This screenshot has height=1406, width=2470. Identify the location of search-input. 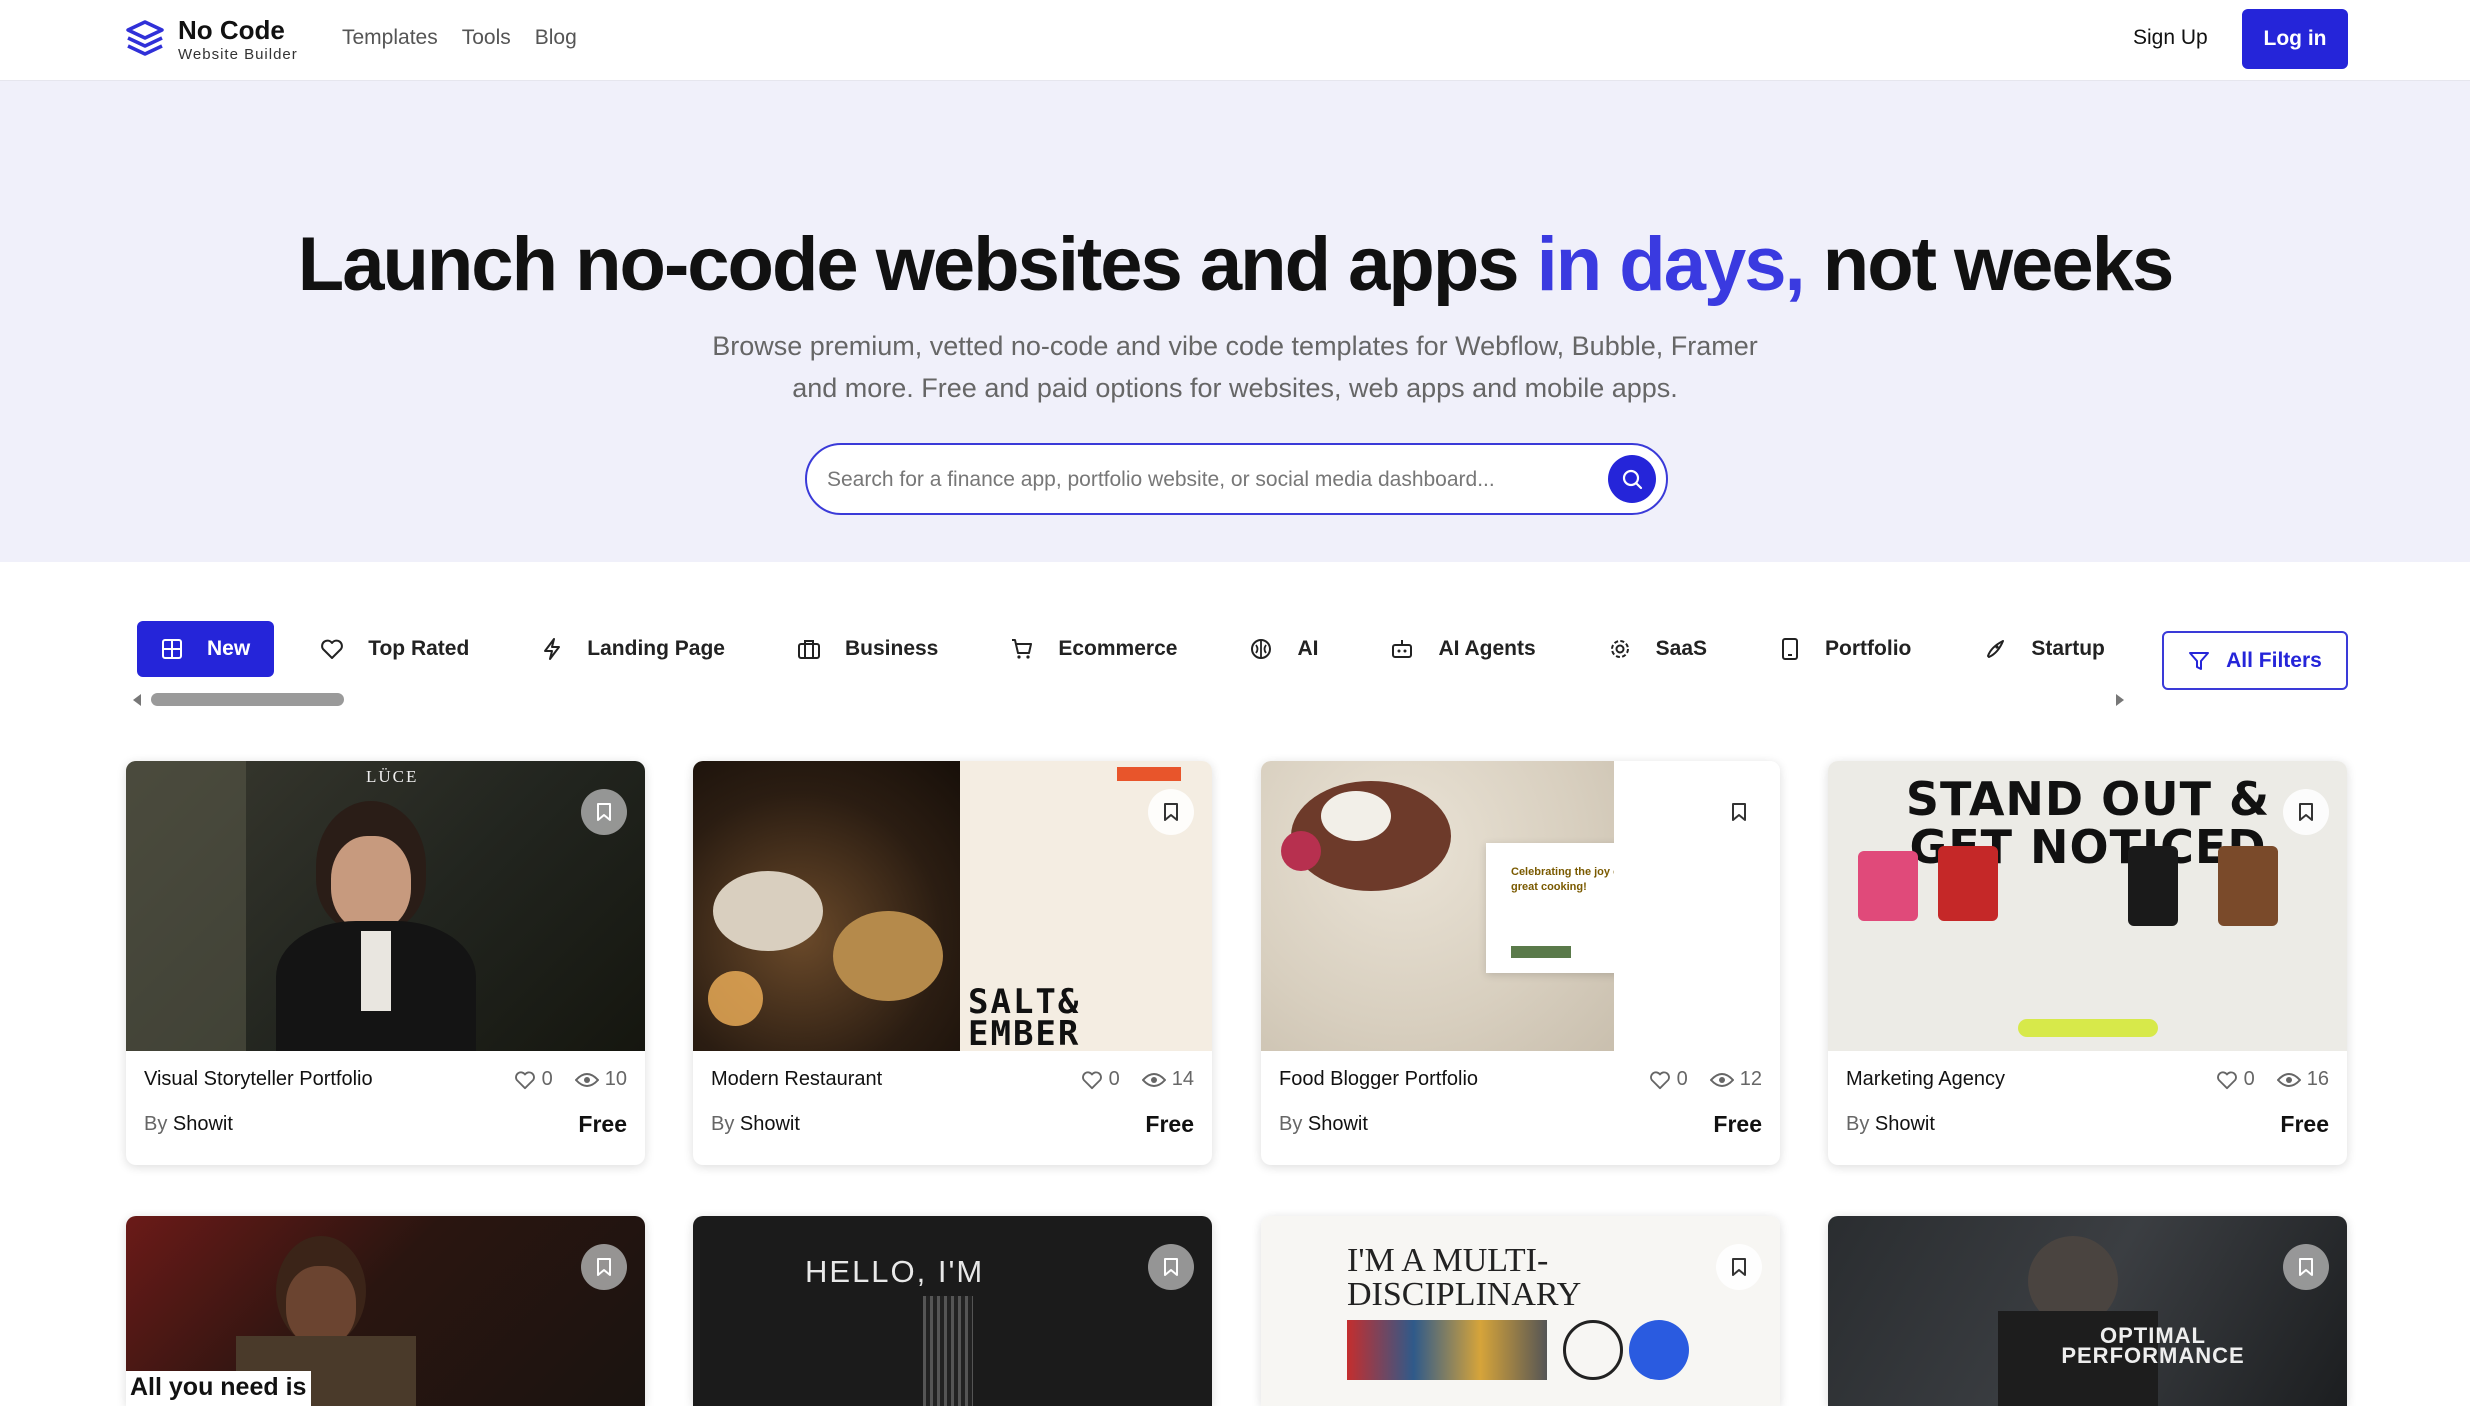
(1207, 480).